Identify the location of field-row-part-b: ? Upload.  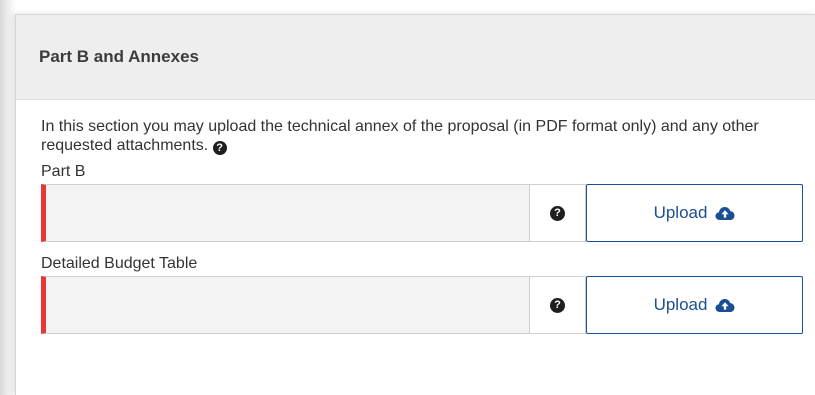
(428, 213).